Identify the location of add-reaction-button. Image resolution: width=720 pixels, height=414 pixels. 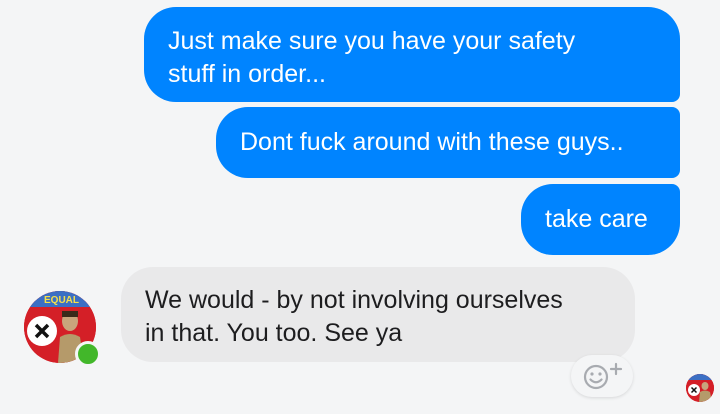
(602, 376).